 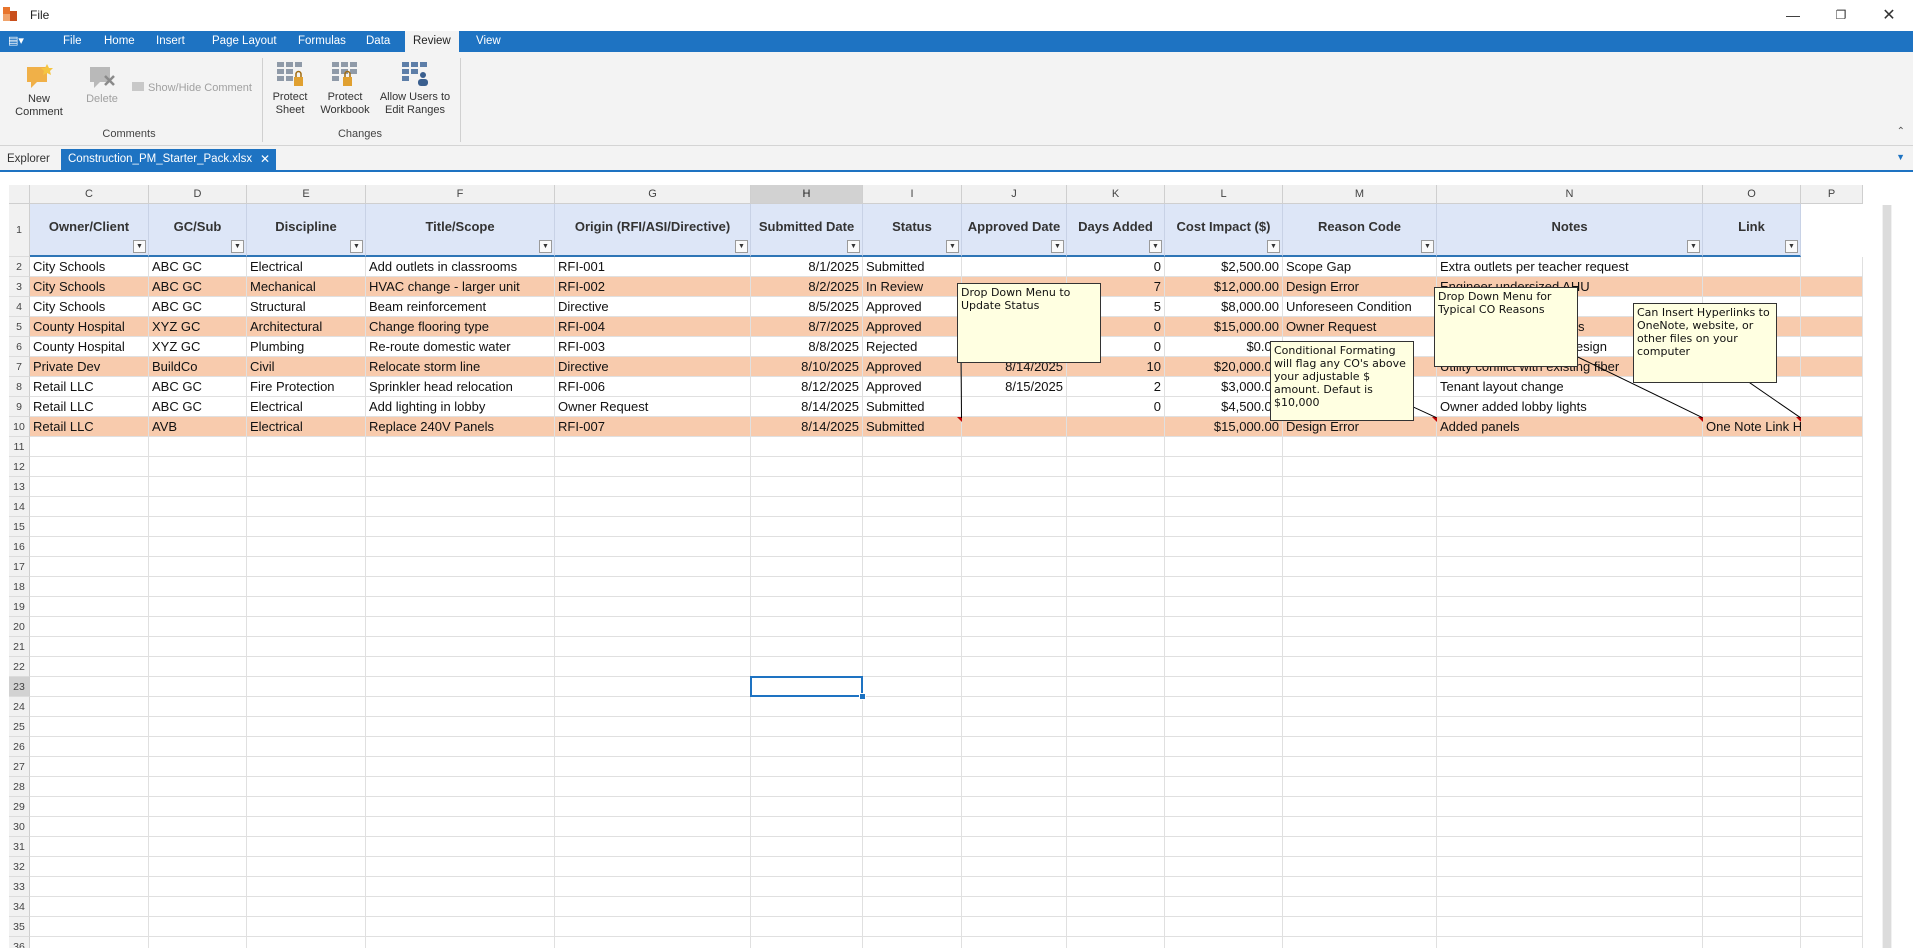 What do you see at coordinates (460, 194) in the screenshot?
I see `column-header-f: F` at bounding box center [460, 194].